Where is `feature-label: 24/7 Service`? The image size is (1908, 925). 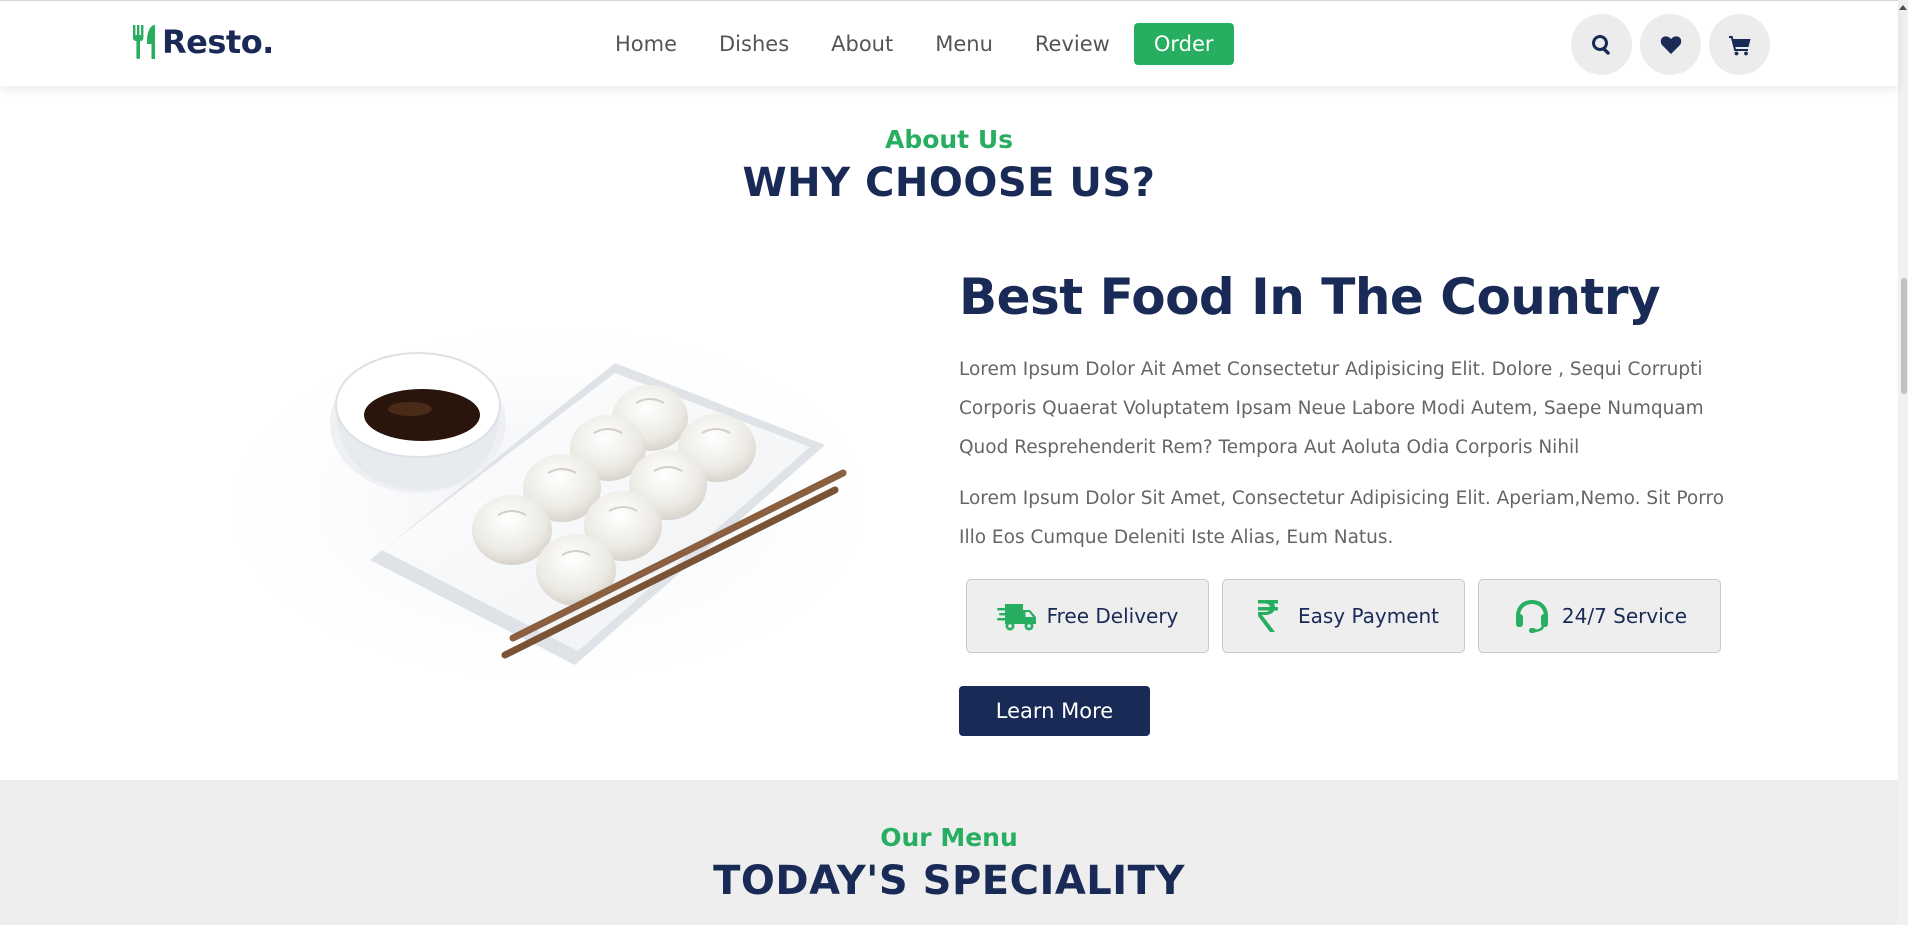 feature-label: 24/7 Service is located at coordinates (1624, 616).